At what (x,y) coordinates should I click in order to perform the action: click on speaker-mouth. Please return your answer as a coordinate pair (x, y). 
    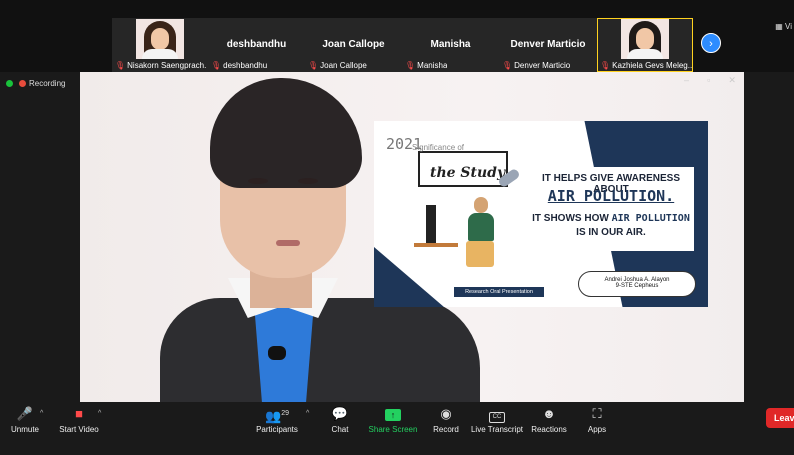
    Looking at the image, I should click on (288, 243).